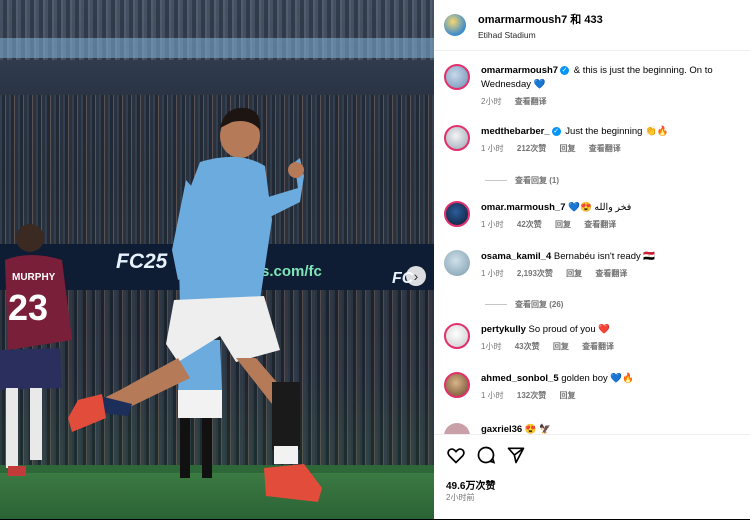 This screenshot has height=520, width=750. I want to click on comment-likes: 42次赞, so click(529, 224).